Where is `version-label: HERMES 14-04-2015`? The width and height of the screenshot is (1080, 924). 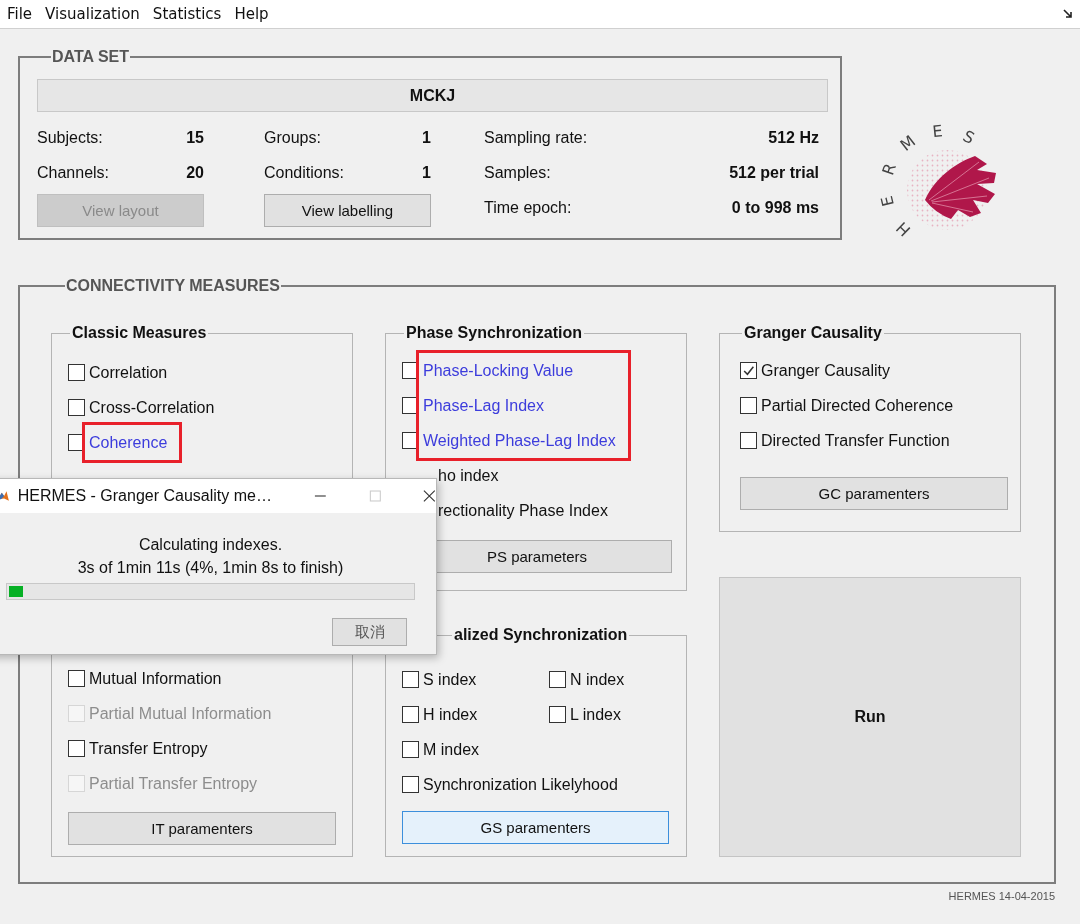
version-label: HERMES 14-04-2015 is located at coordinates (1001, 896).